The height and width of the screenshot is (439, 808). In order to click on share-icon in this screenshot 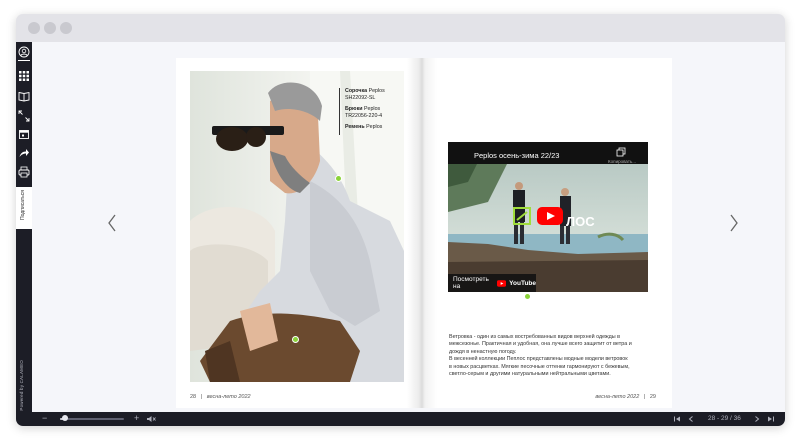, I will do `click(24, 153)`.